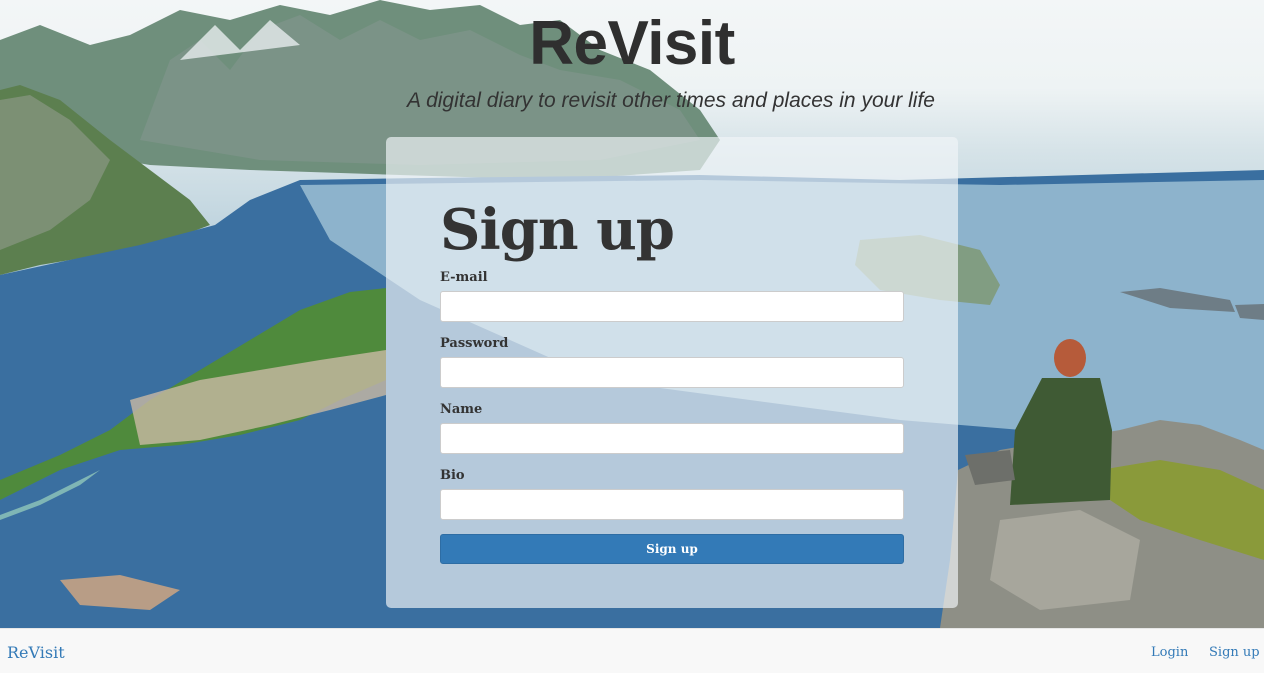  Describe the element at coordinates (1234, 652) in the screenshot. I see `signup-link: Sign up` at that location.